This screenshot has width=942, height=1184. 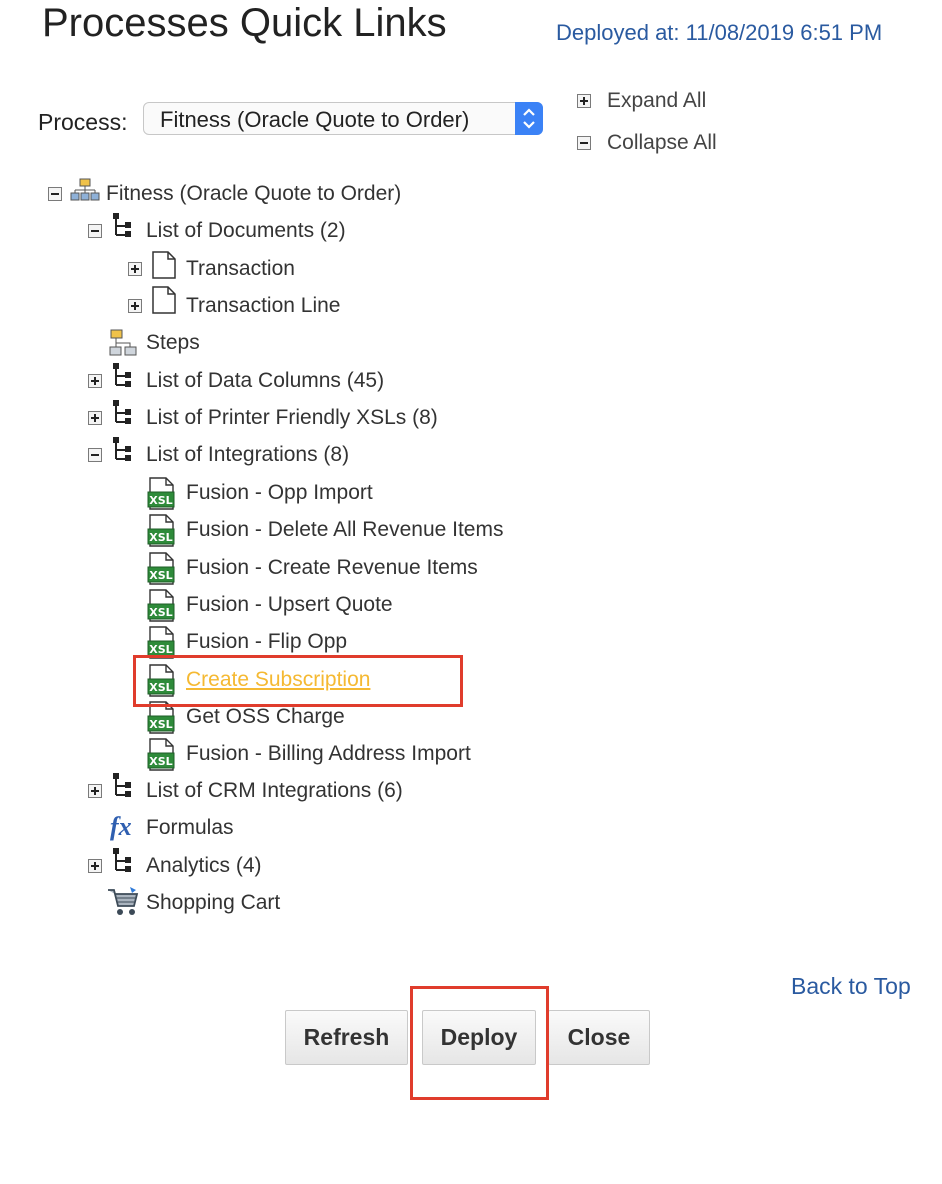 I want to click on process-select: Fitness (Oracle Quote to Order), so click(x=343, y=118).